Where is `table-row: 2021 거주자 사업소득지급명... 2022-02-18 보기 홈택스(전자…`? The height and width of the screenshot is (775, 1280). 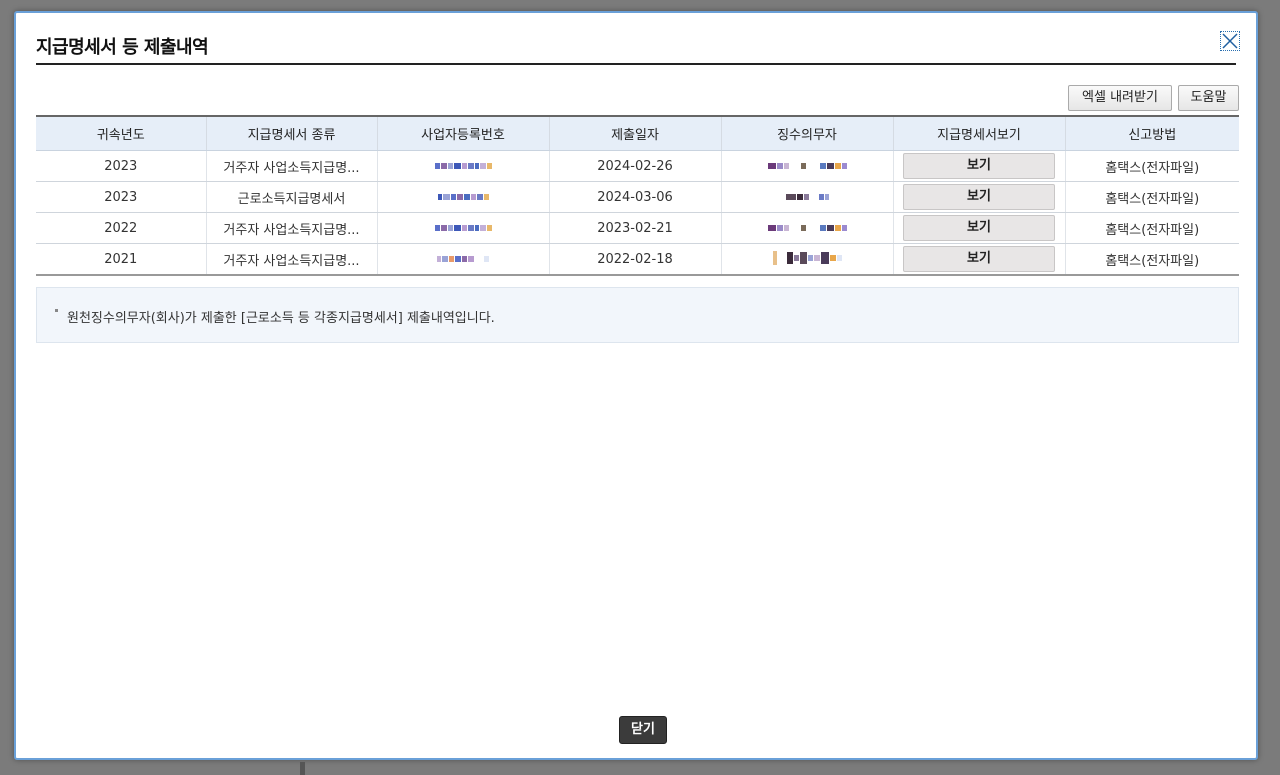
table-row: 2021 거주자 사업소득지급명... 2022-02-18 보기 홈택스(전자… is located at coordinates (637, 259).